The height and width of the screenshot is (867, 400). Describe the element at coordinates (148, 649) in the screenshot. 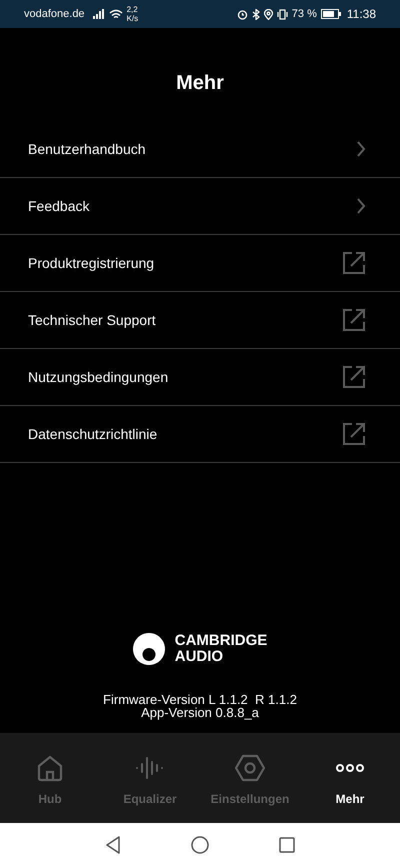

I see `brand-logo-icon` at that location.